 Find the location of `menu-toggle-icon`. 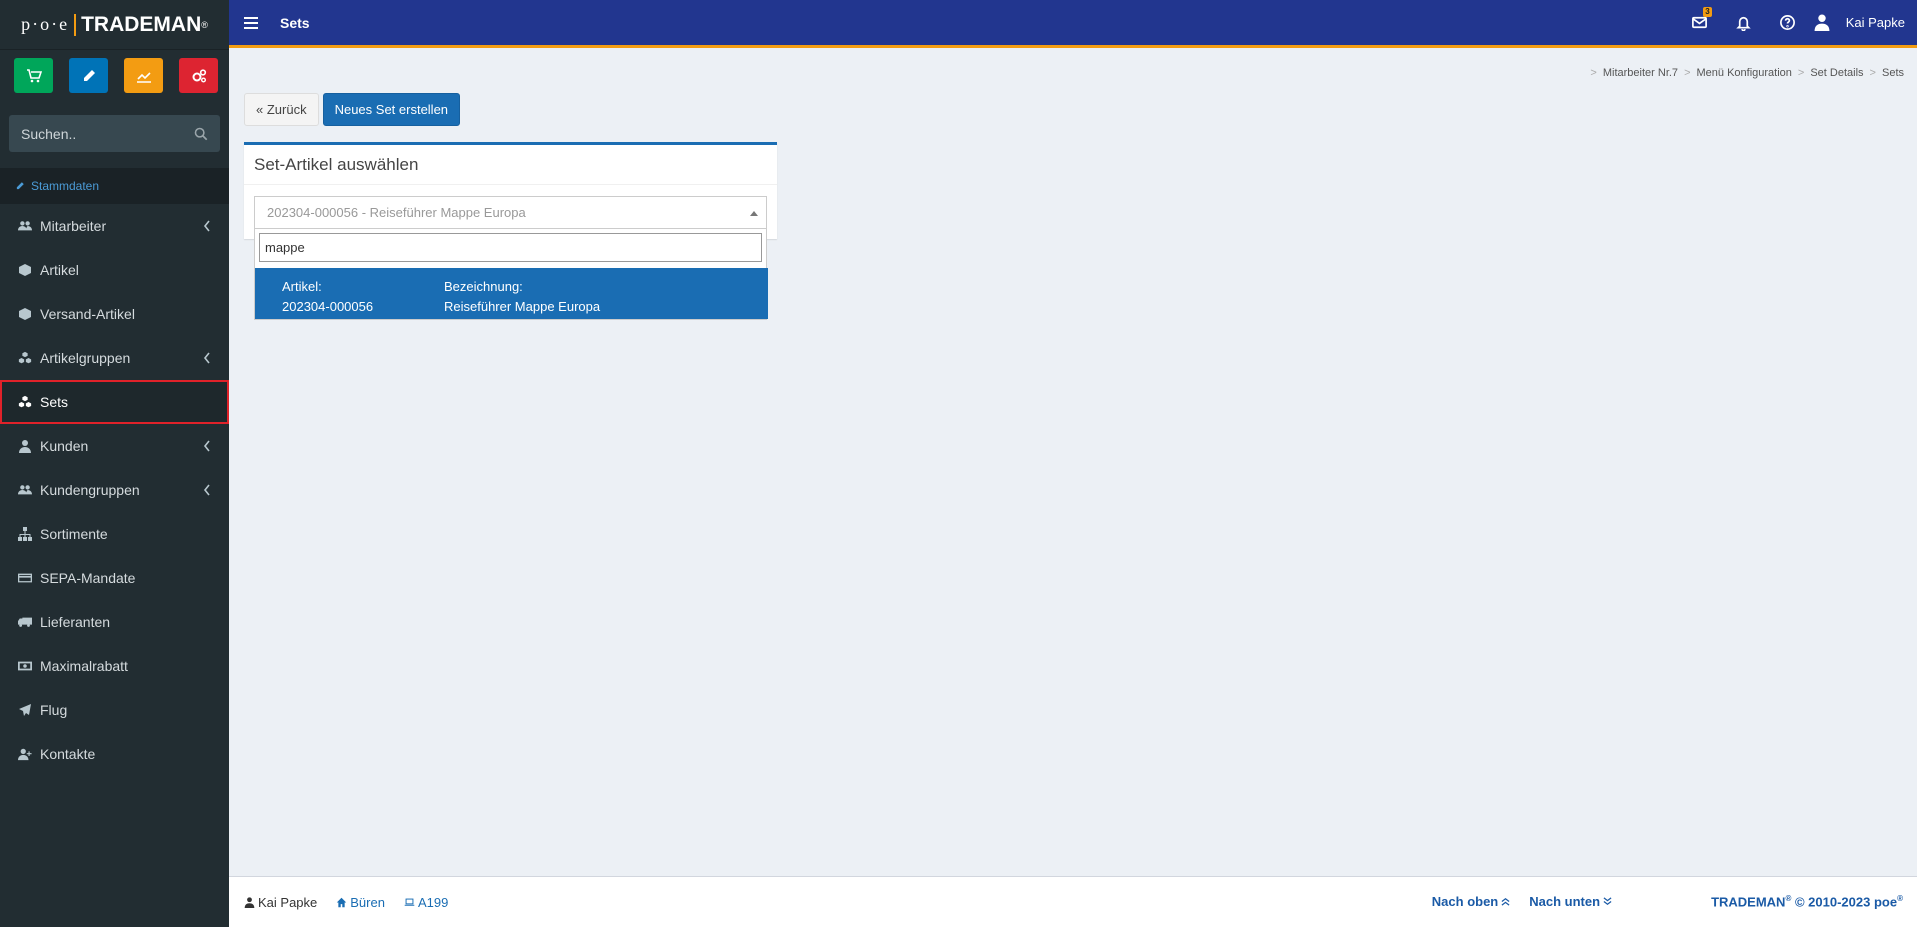

menu-toggle-icon is located at coordinates (251, 22).